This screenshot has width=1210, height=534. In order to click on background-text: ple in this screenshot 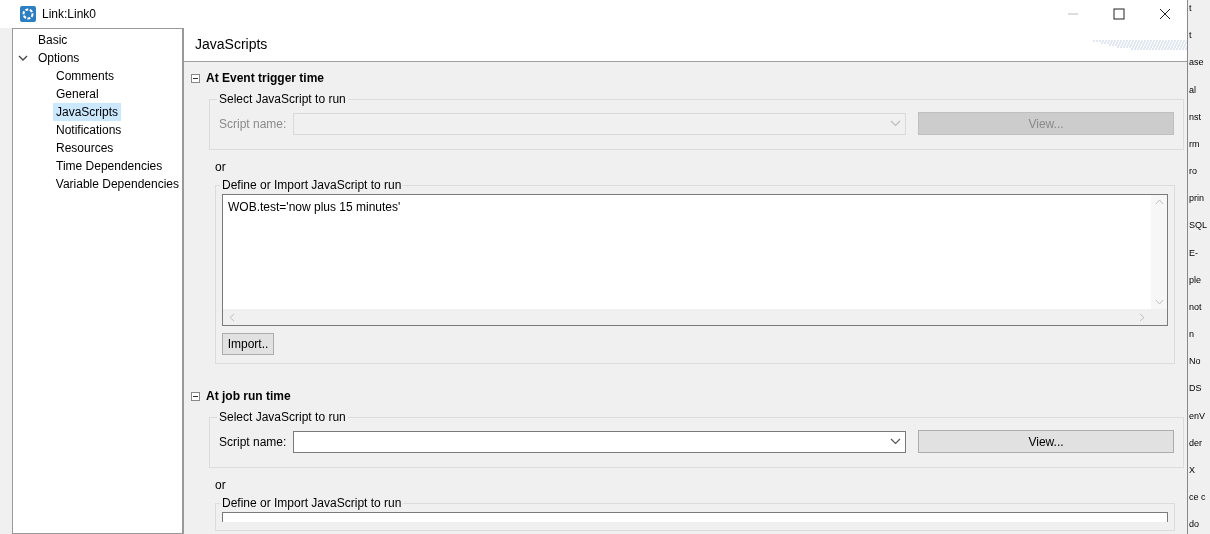, I will do `click(1195, 280)`.